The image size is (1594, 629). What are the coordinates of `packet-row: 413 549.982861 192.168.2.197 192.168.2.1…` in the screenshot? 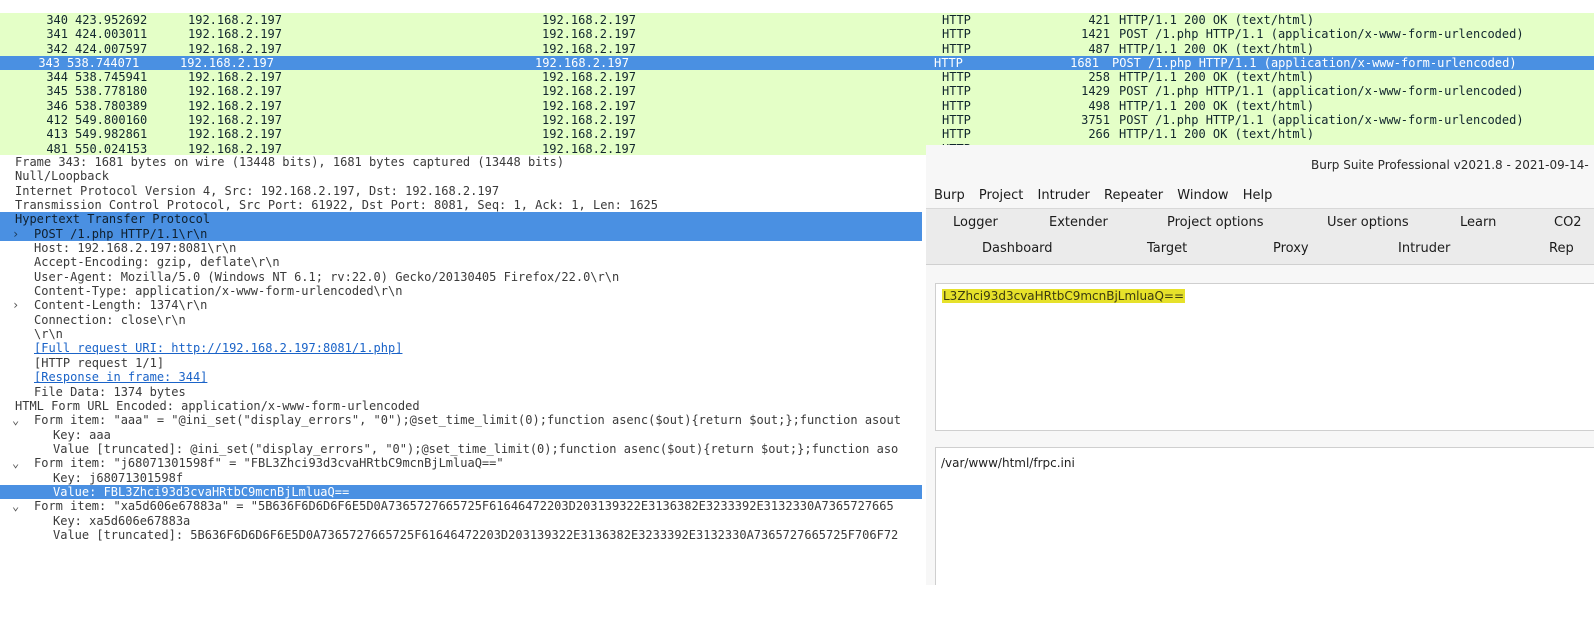 It's located at (797, 134).